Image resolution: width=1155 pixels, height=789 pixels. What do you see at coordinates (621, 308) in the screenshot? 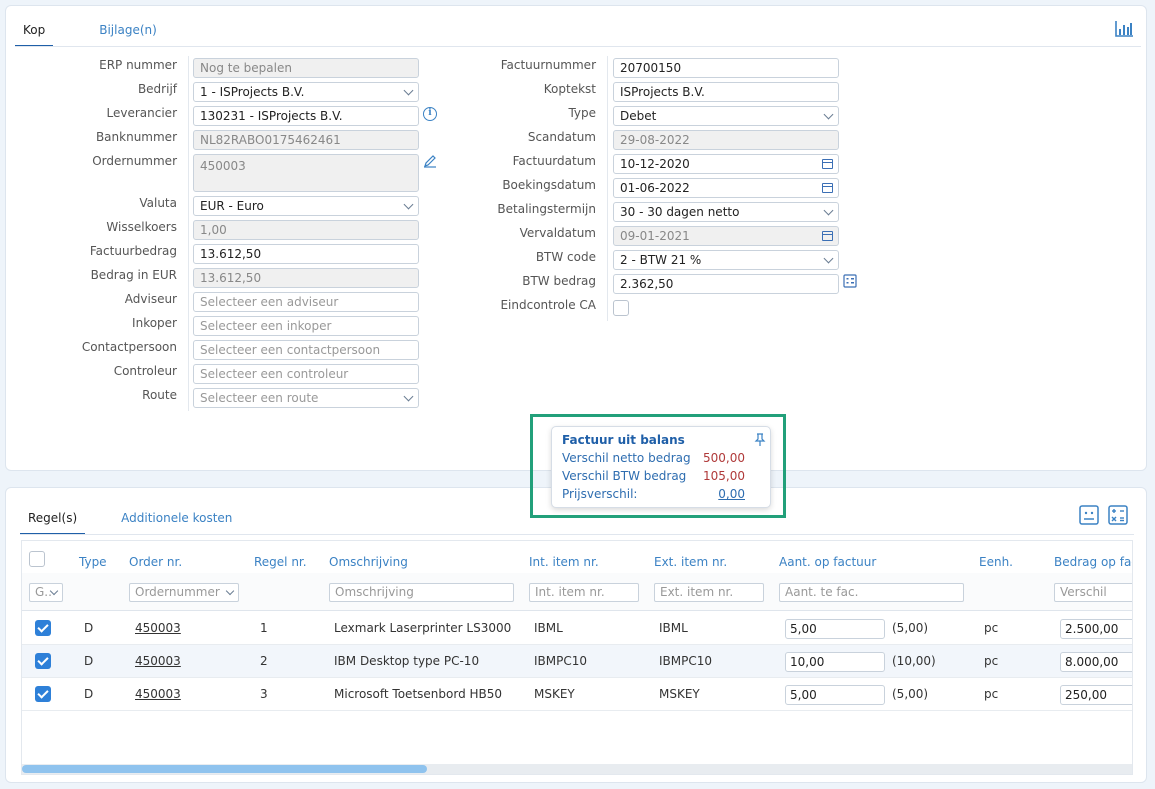
I see `eindcontrole-checkbox` at bounding box center [621, 308].